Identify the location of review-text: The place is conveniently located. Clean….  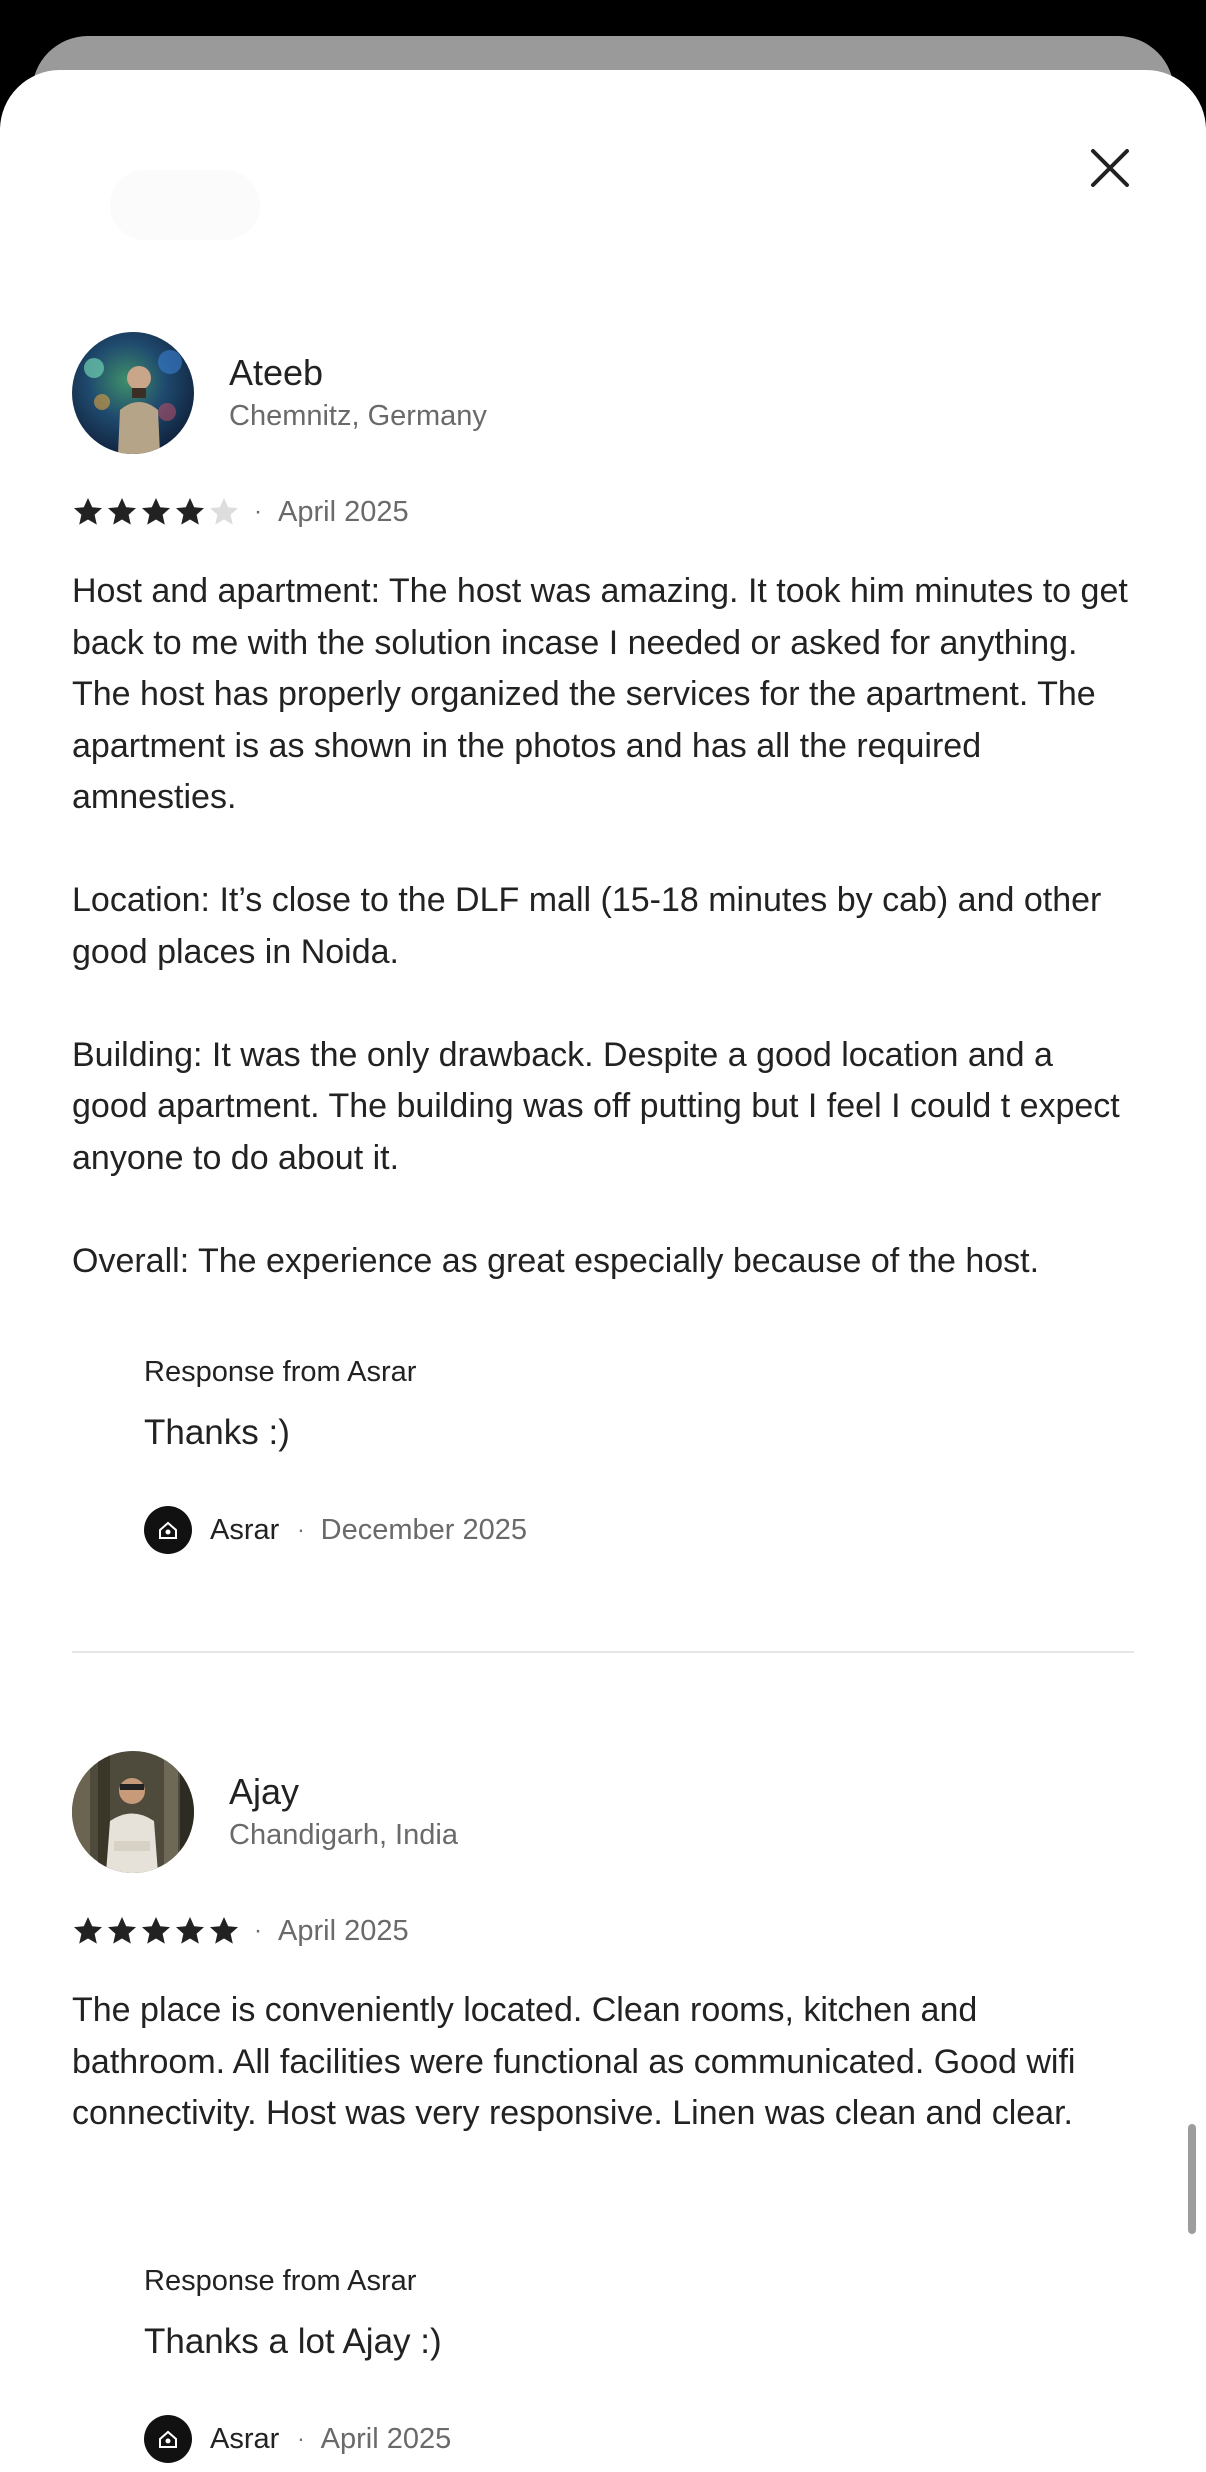
(578, 2061).